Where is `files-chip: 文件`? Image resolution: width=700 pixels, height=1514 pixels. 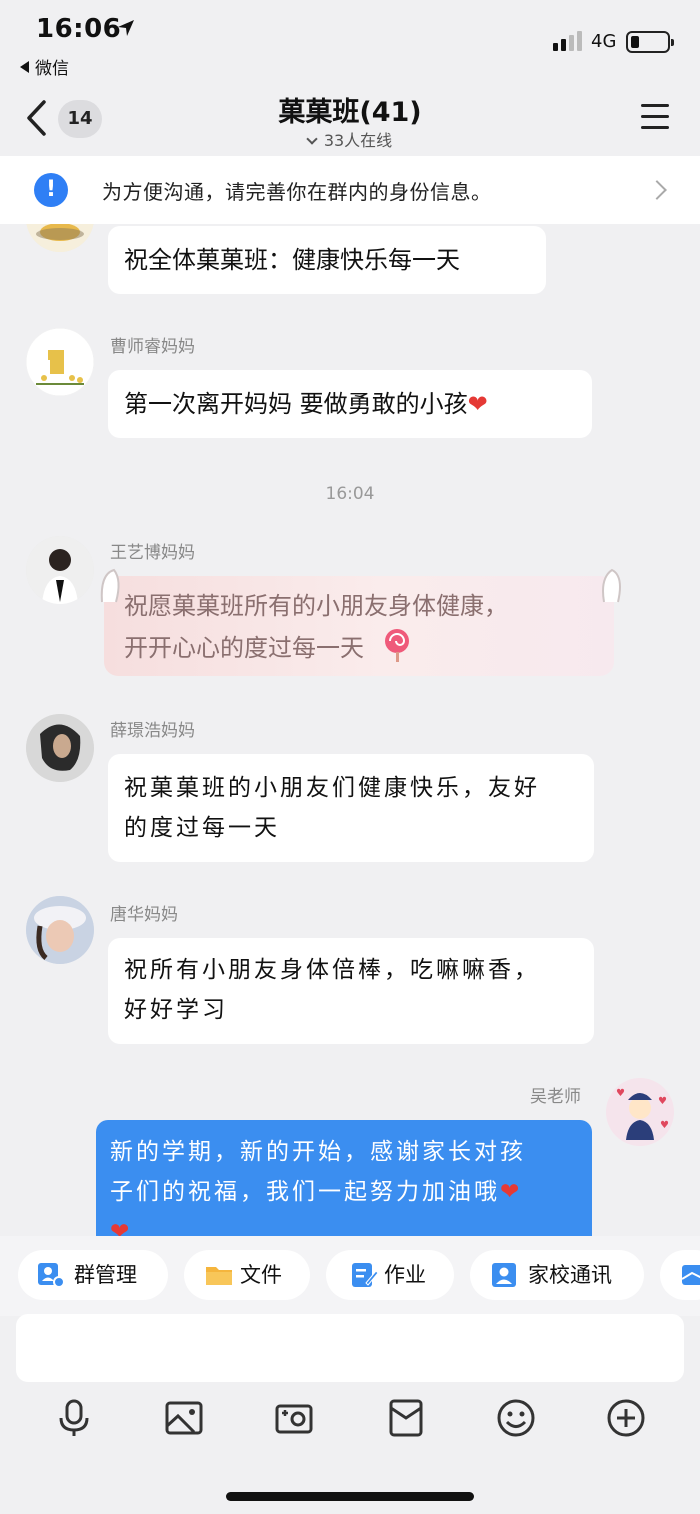 files-chip: 文件 is located at coordinates (247, 1275).